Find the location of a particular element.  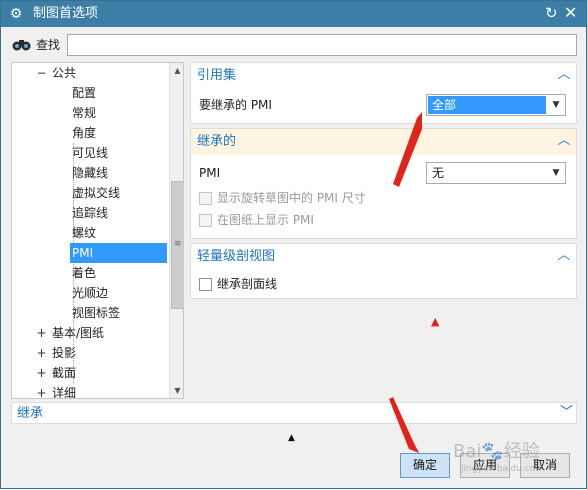

scrollbar-thumb: ≡ is located at coordinates (177, 245).